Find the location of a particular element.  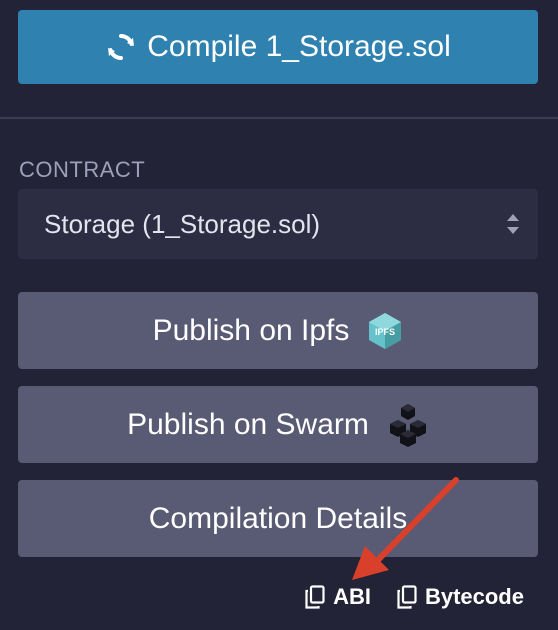

copy-bytecode-label: Bytecode is located at coordinates (474, 596).